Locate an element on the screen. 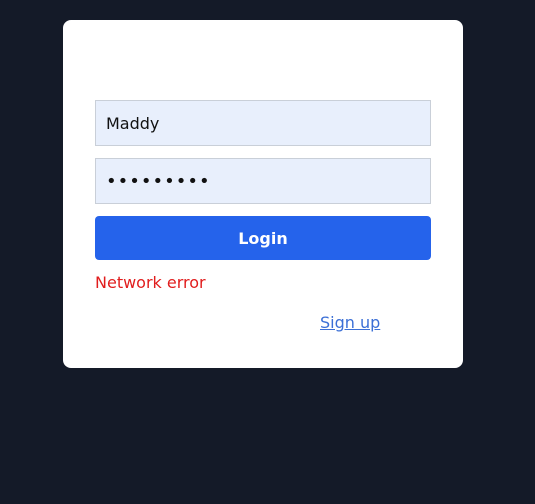 The image size is (535, 504). username-input is located at coordinates (263, 123).